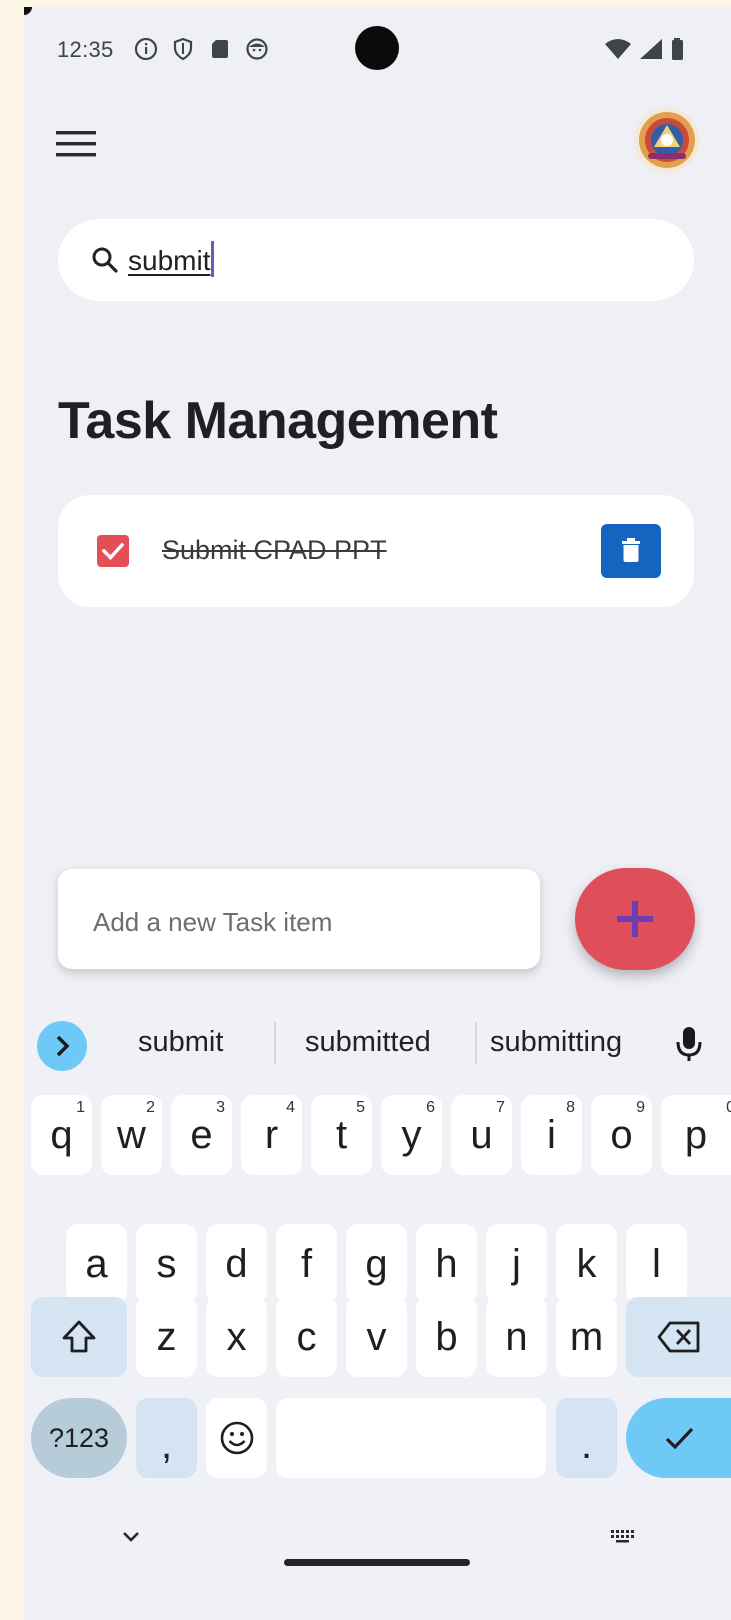 The width and height of the screenshot is (731, 1620). What do you see at coordinates (278, 421) in the screenshot?
I see `page-title: Task Management` at bounding box center [278, 421].